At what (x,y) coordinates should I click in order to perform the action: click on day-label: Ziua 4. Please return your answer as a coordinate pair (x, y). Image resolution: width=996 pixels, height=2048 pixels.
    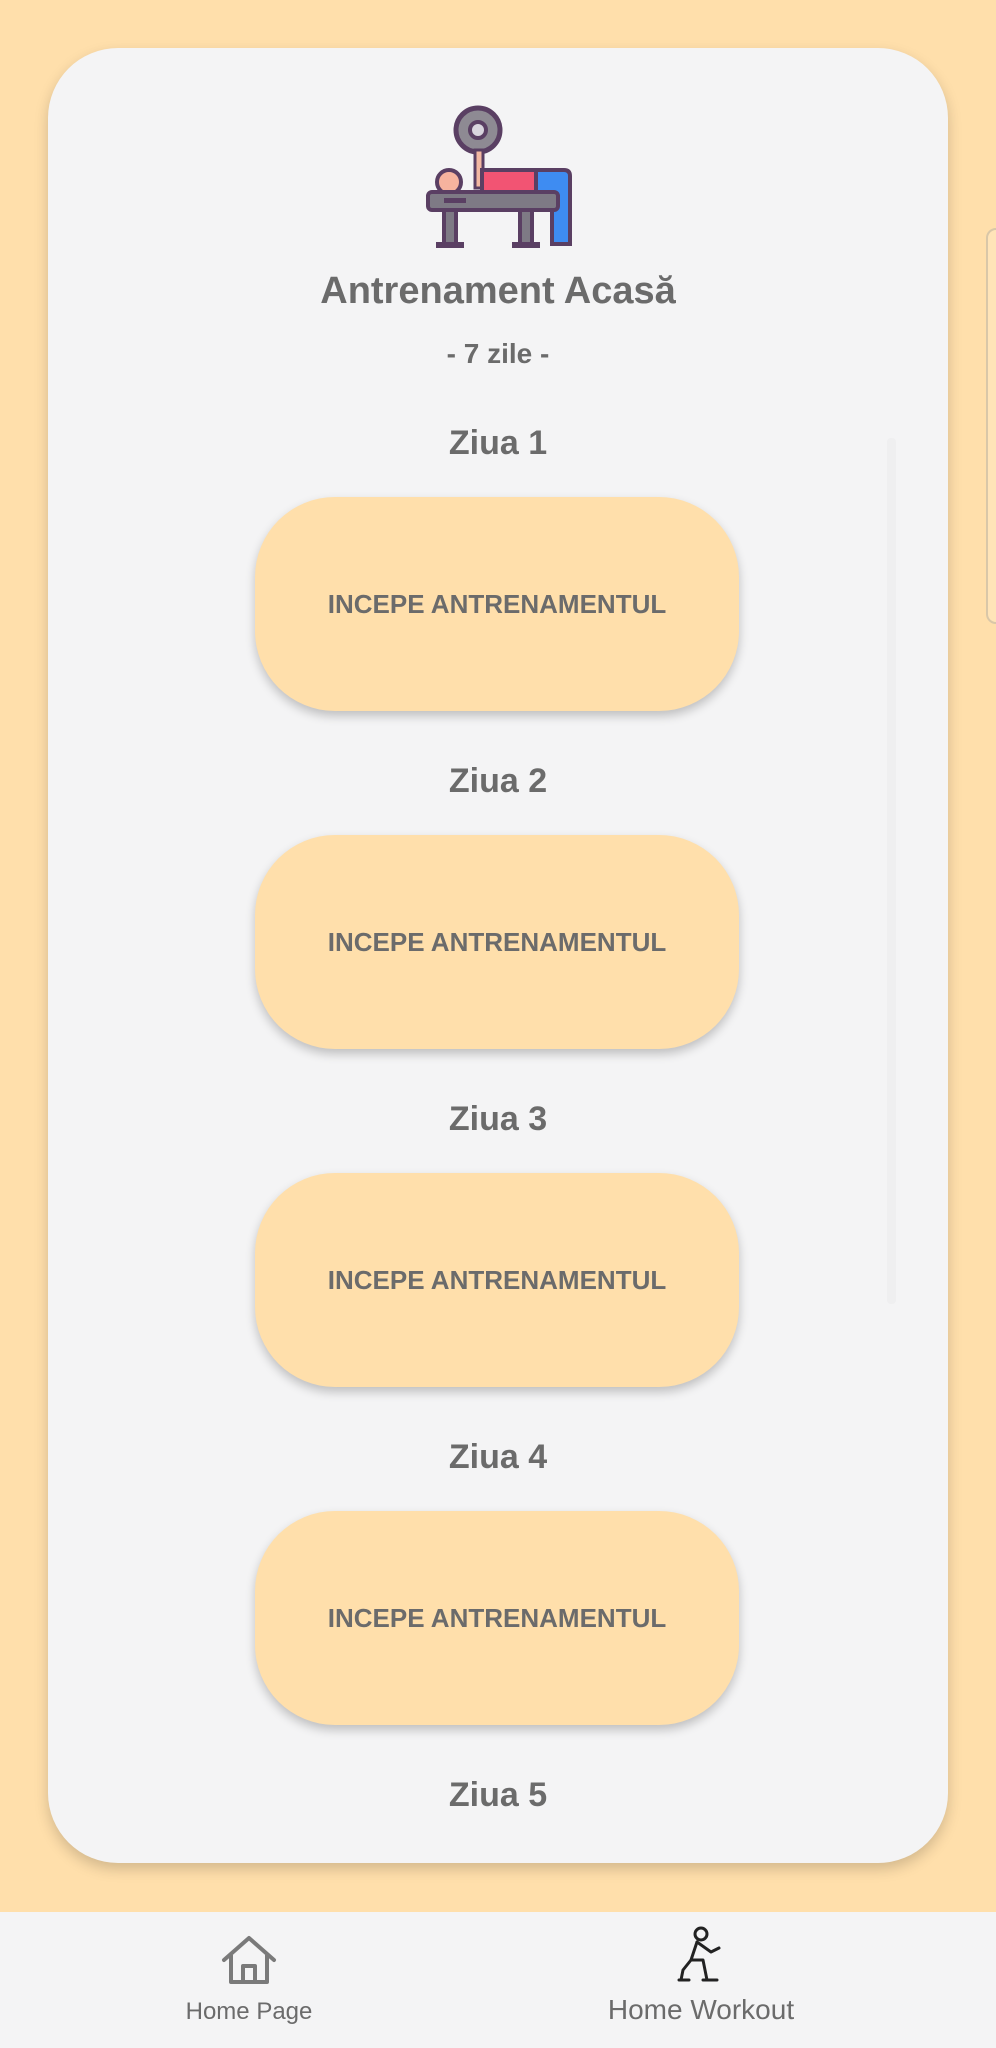
    Looking at the image, I should click on (498, 1457).